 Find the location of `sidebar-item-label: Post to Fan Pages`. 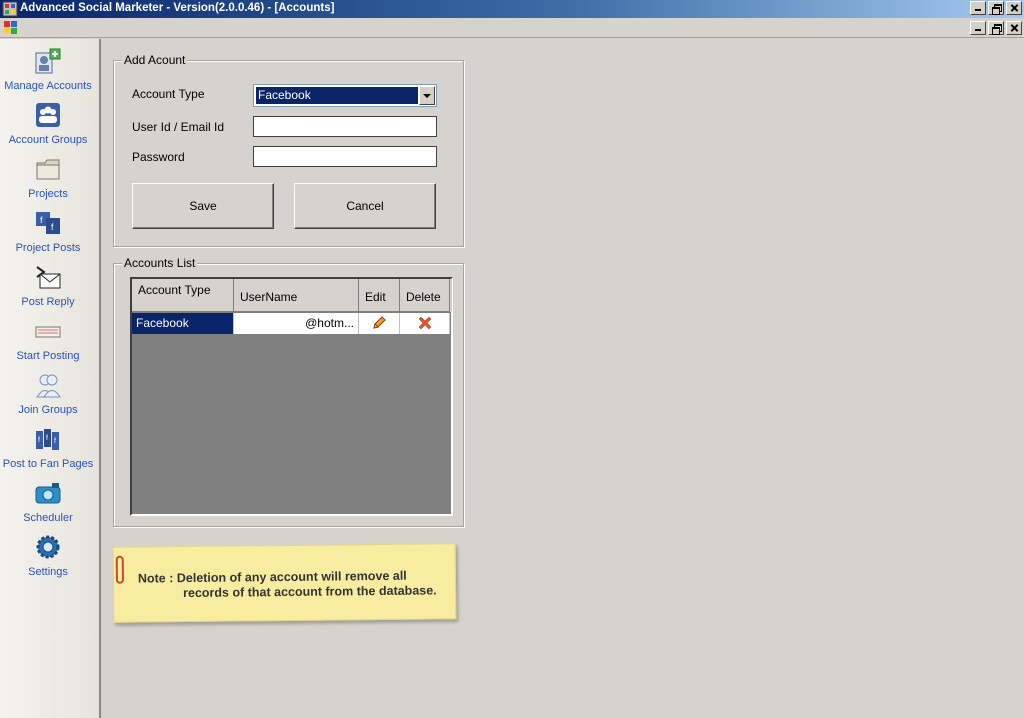

sidebar-item-label: Post to Fan Pages is located at coordinates (48, 464).